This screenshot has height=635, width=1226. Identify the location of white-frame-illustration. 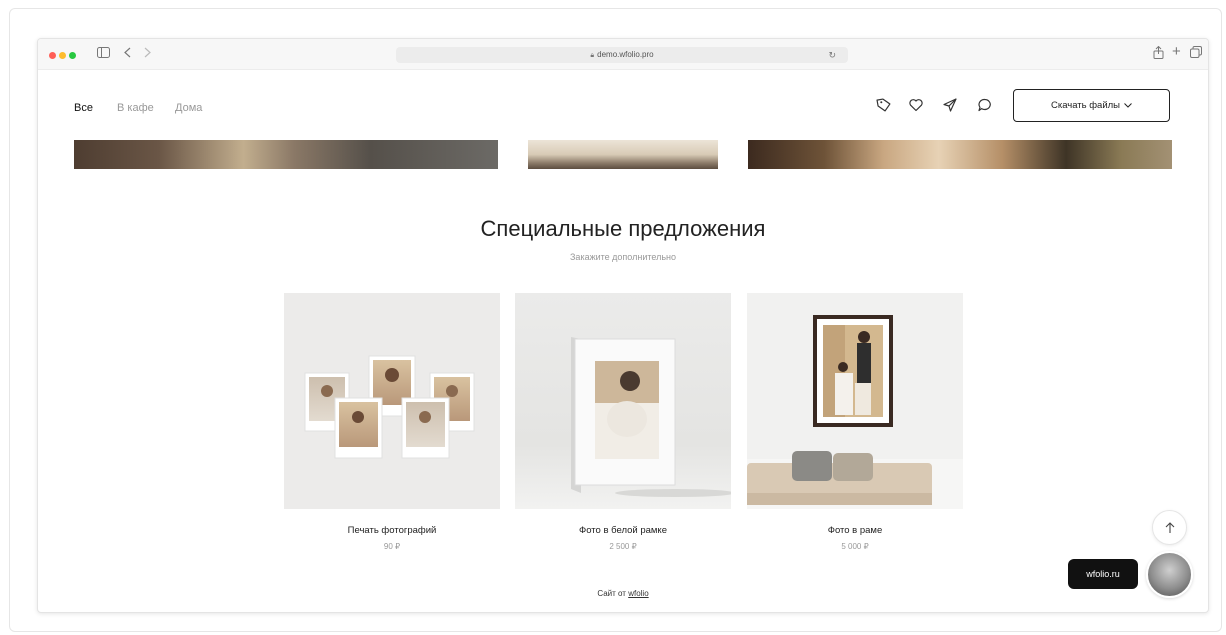
(651, 417).